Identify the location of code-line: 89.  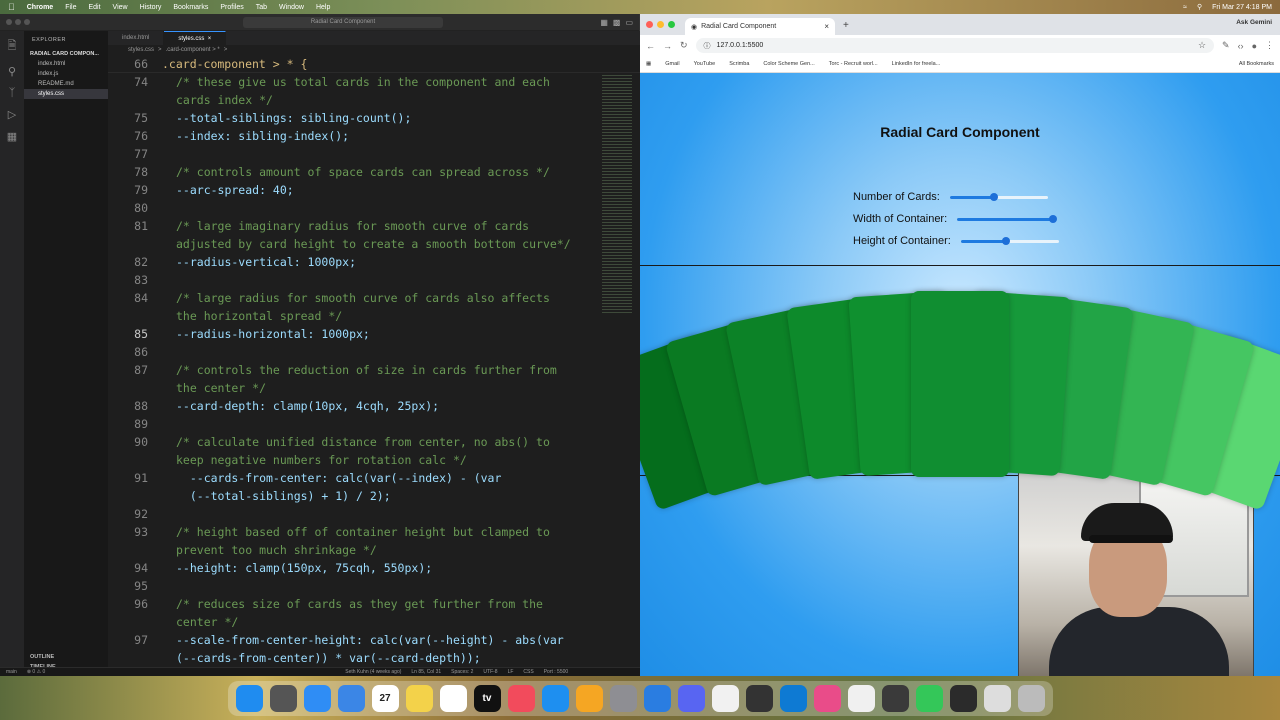
(374, 424).